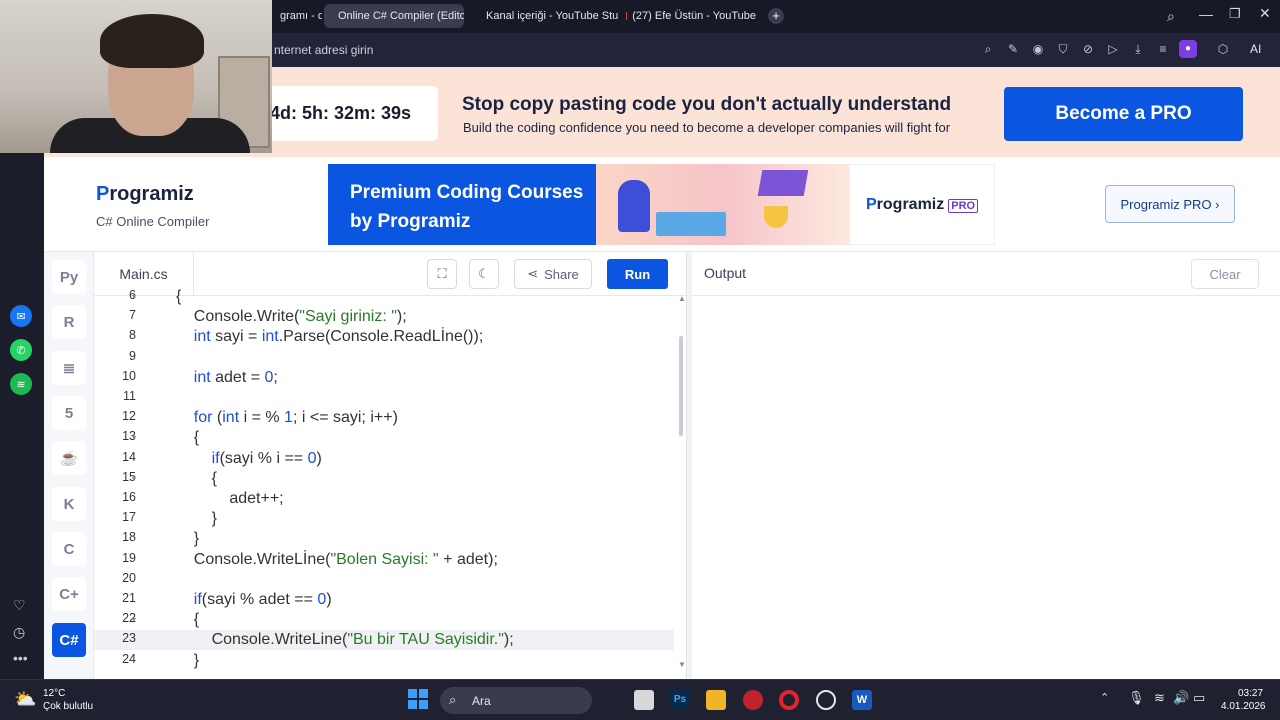 The width and height of the screenshot is (1280, 720). I want to click on aria-ai-button: AI, so click(1255, 49).